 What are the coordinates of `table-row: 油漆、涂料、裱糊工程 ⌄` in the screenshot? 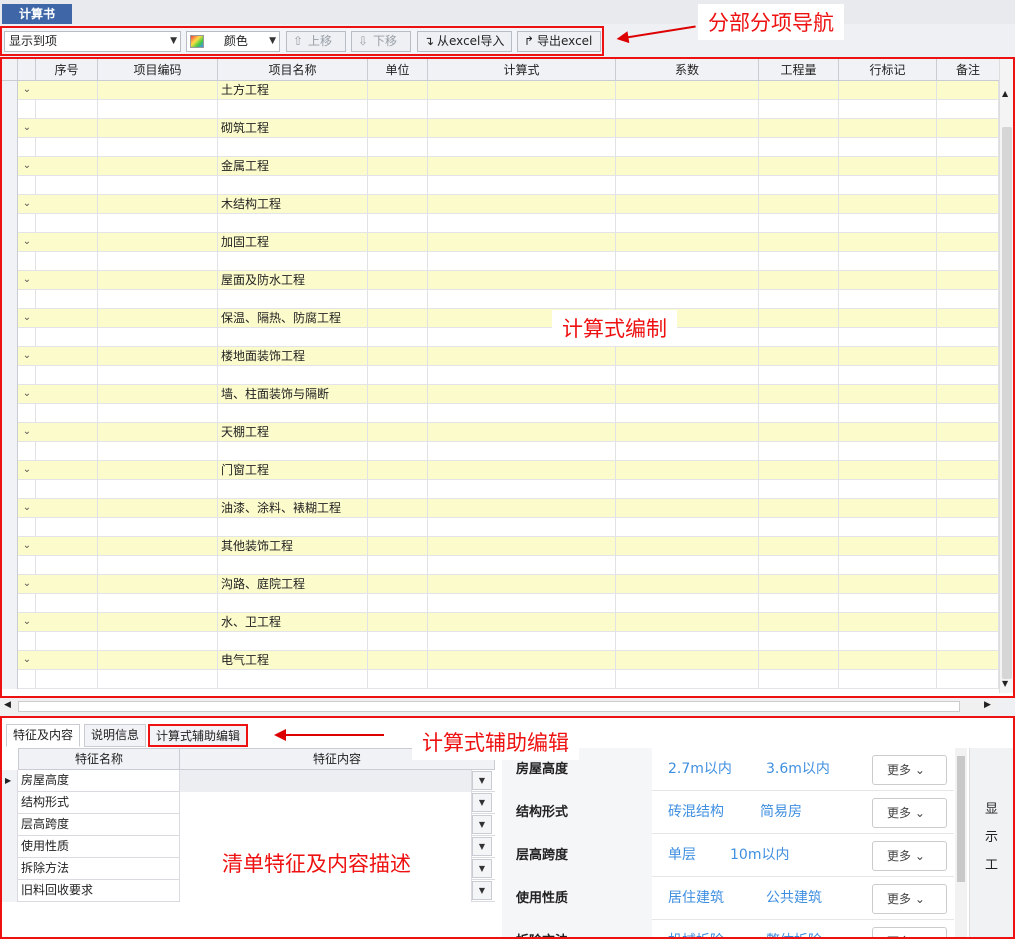 It's located at (500, 508).